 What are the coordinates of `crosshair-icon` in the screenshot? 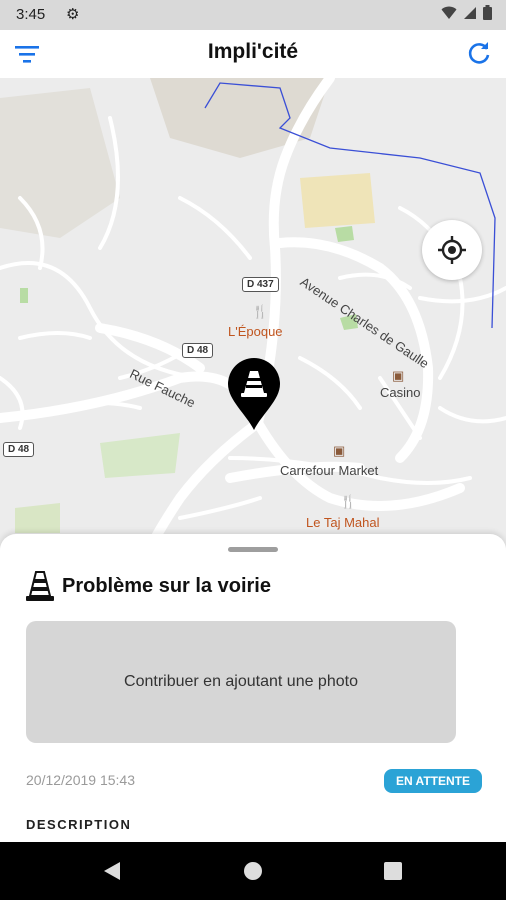 It's located at (452, 250).